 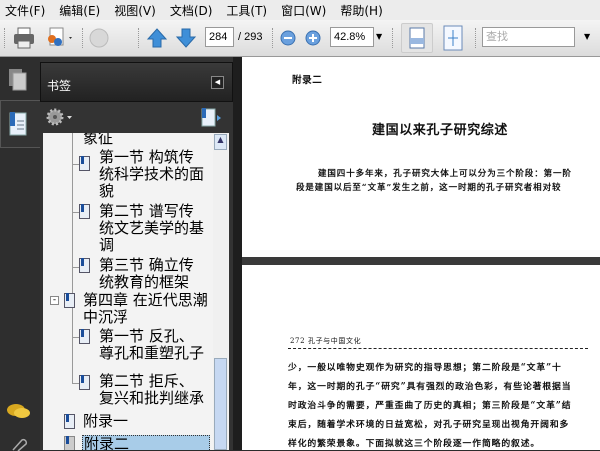 I want to click on fit-width-button, so click(x=417, y=38).